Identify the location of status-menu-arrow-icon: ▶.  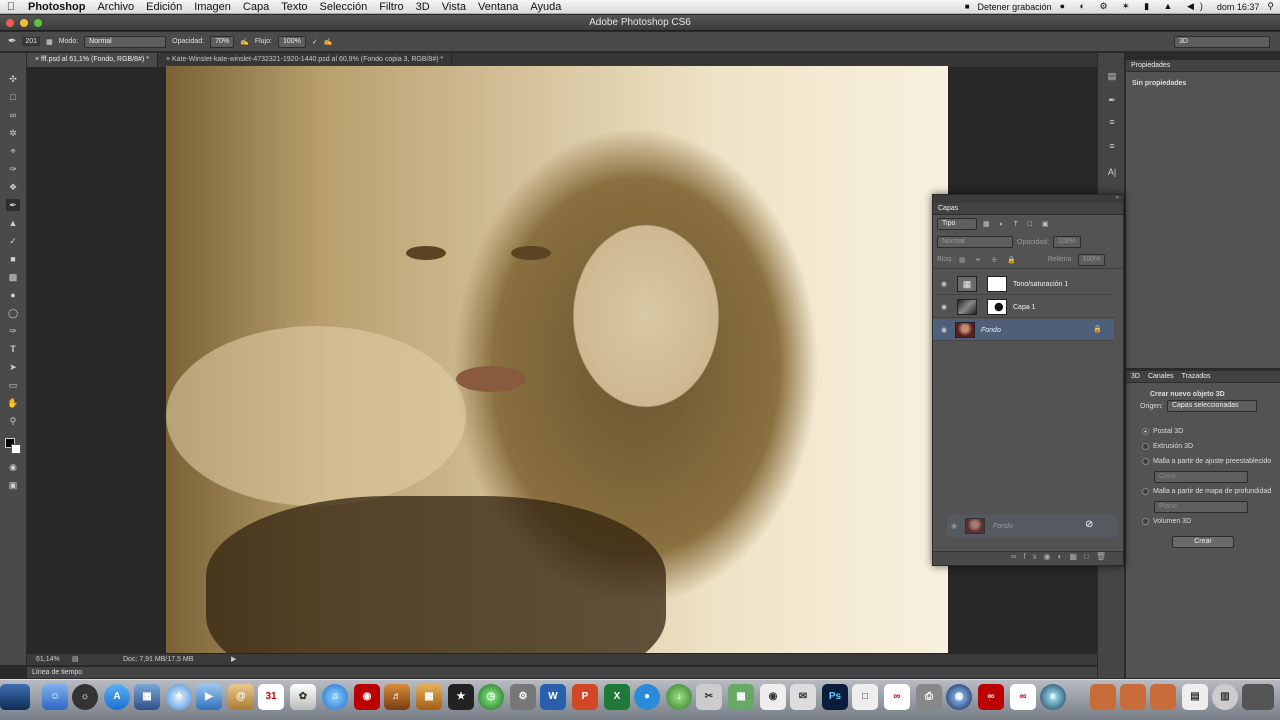
(233, 659).